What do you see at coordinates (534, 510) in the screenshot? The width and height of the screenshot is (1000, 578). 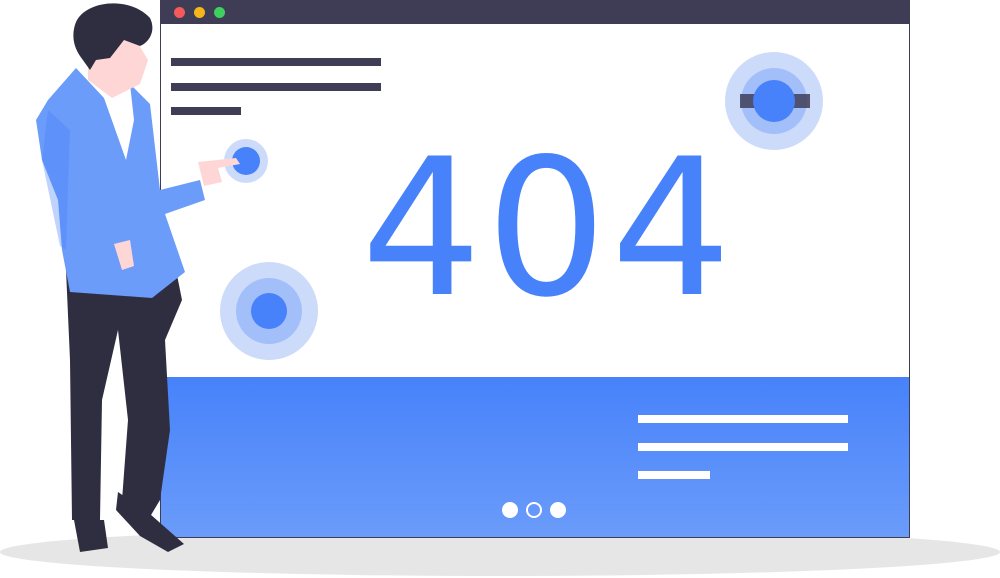 I see `pager-dot-active` at bounding box center [534, 510].